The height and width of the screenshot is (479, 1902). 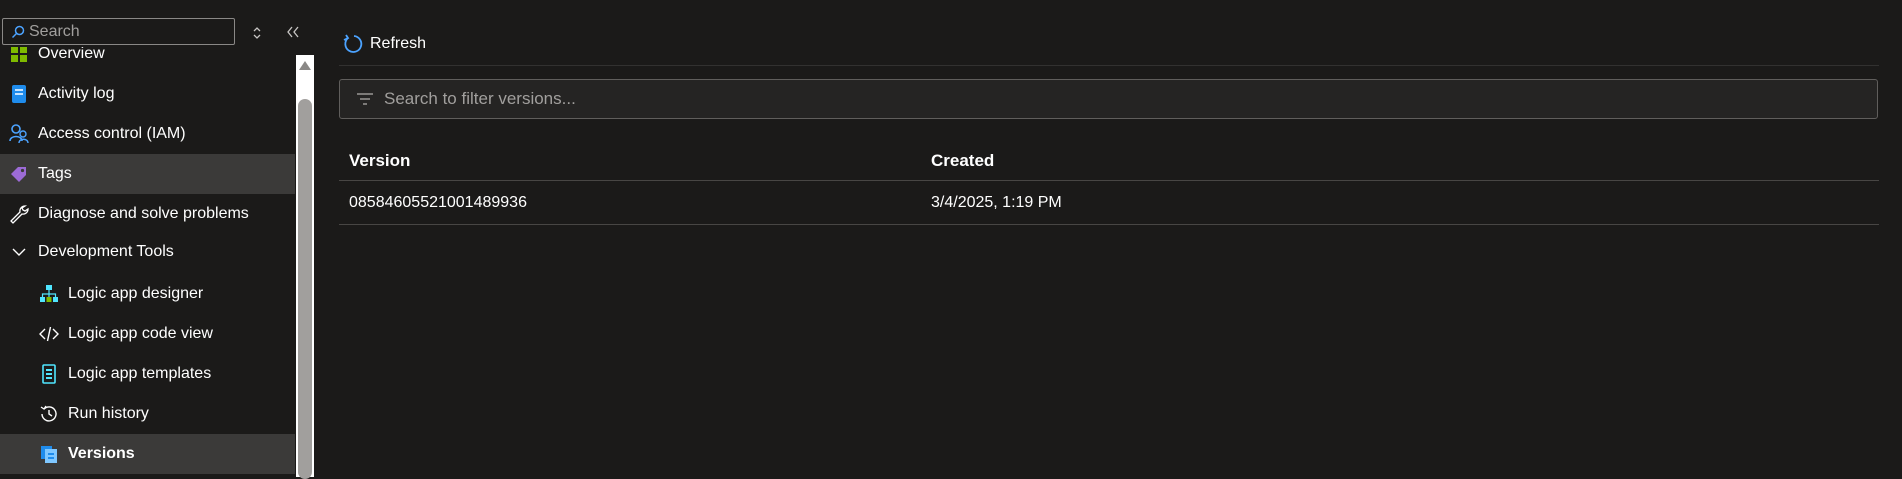 I want to click on scrollbar-thumb, so click(x=305, y=289).